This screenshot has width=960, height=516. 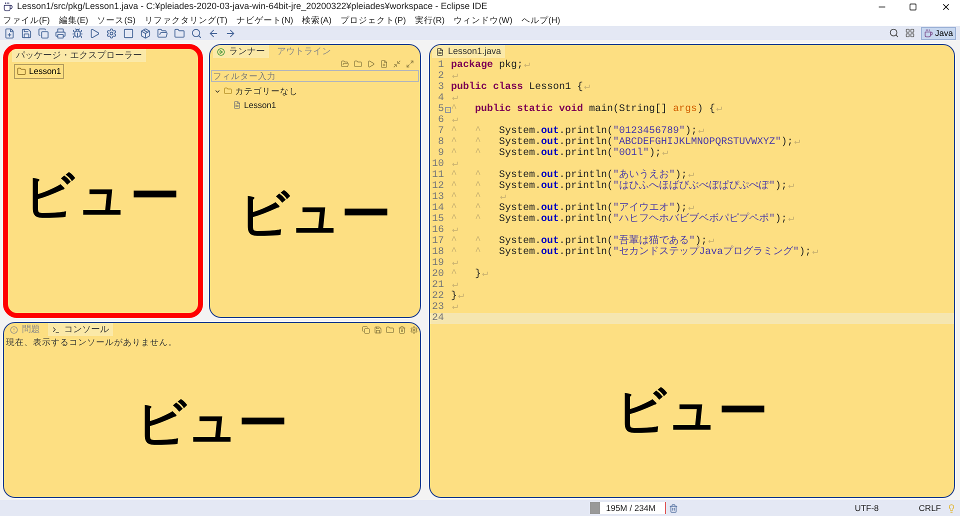 What do you see at coordinates (946, 7) in the screenshot?
I see `close-icon` at bounding box center [946, 7].